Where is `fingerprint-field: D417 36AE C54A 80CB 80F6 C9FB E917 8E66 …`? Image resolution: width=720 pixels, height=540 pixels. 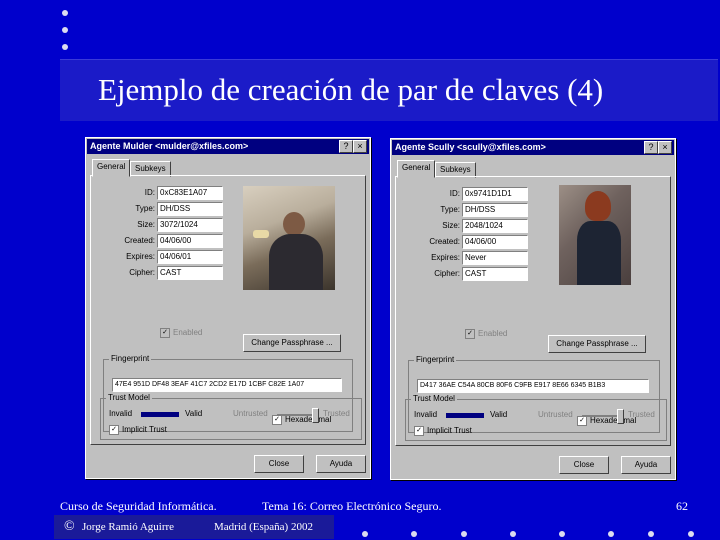
fingerprint-field: D417 36AE C54A 80CB 80F6 C9FB E917 8E66 … is located at coordinates (533, 386).